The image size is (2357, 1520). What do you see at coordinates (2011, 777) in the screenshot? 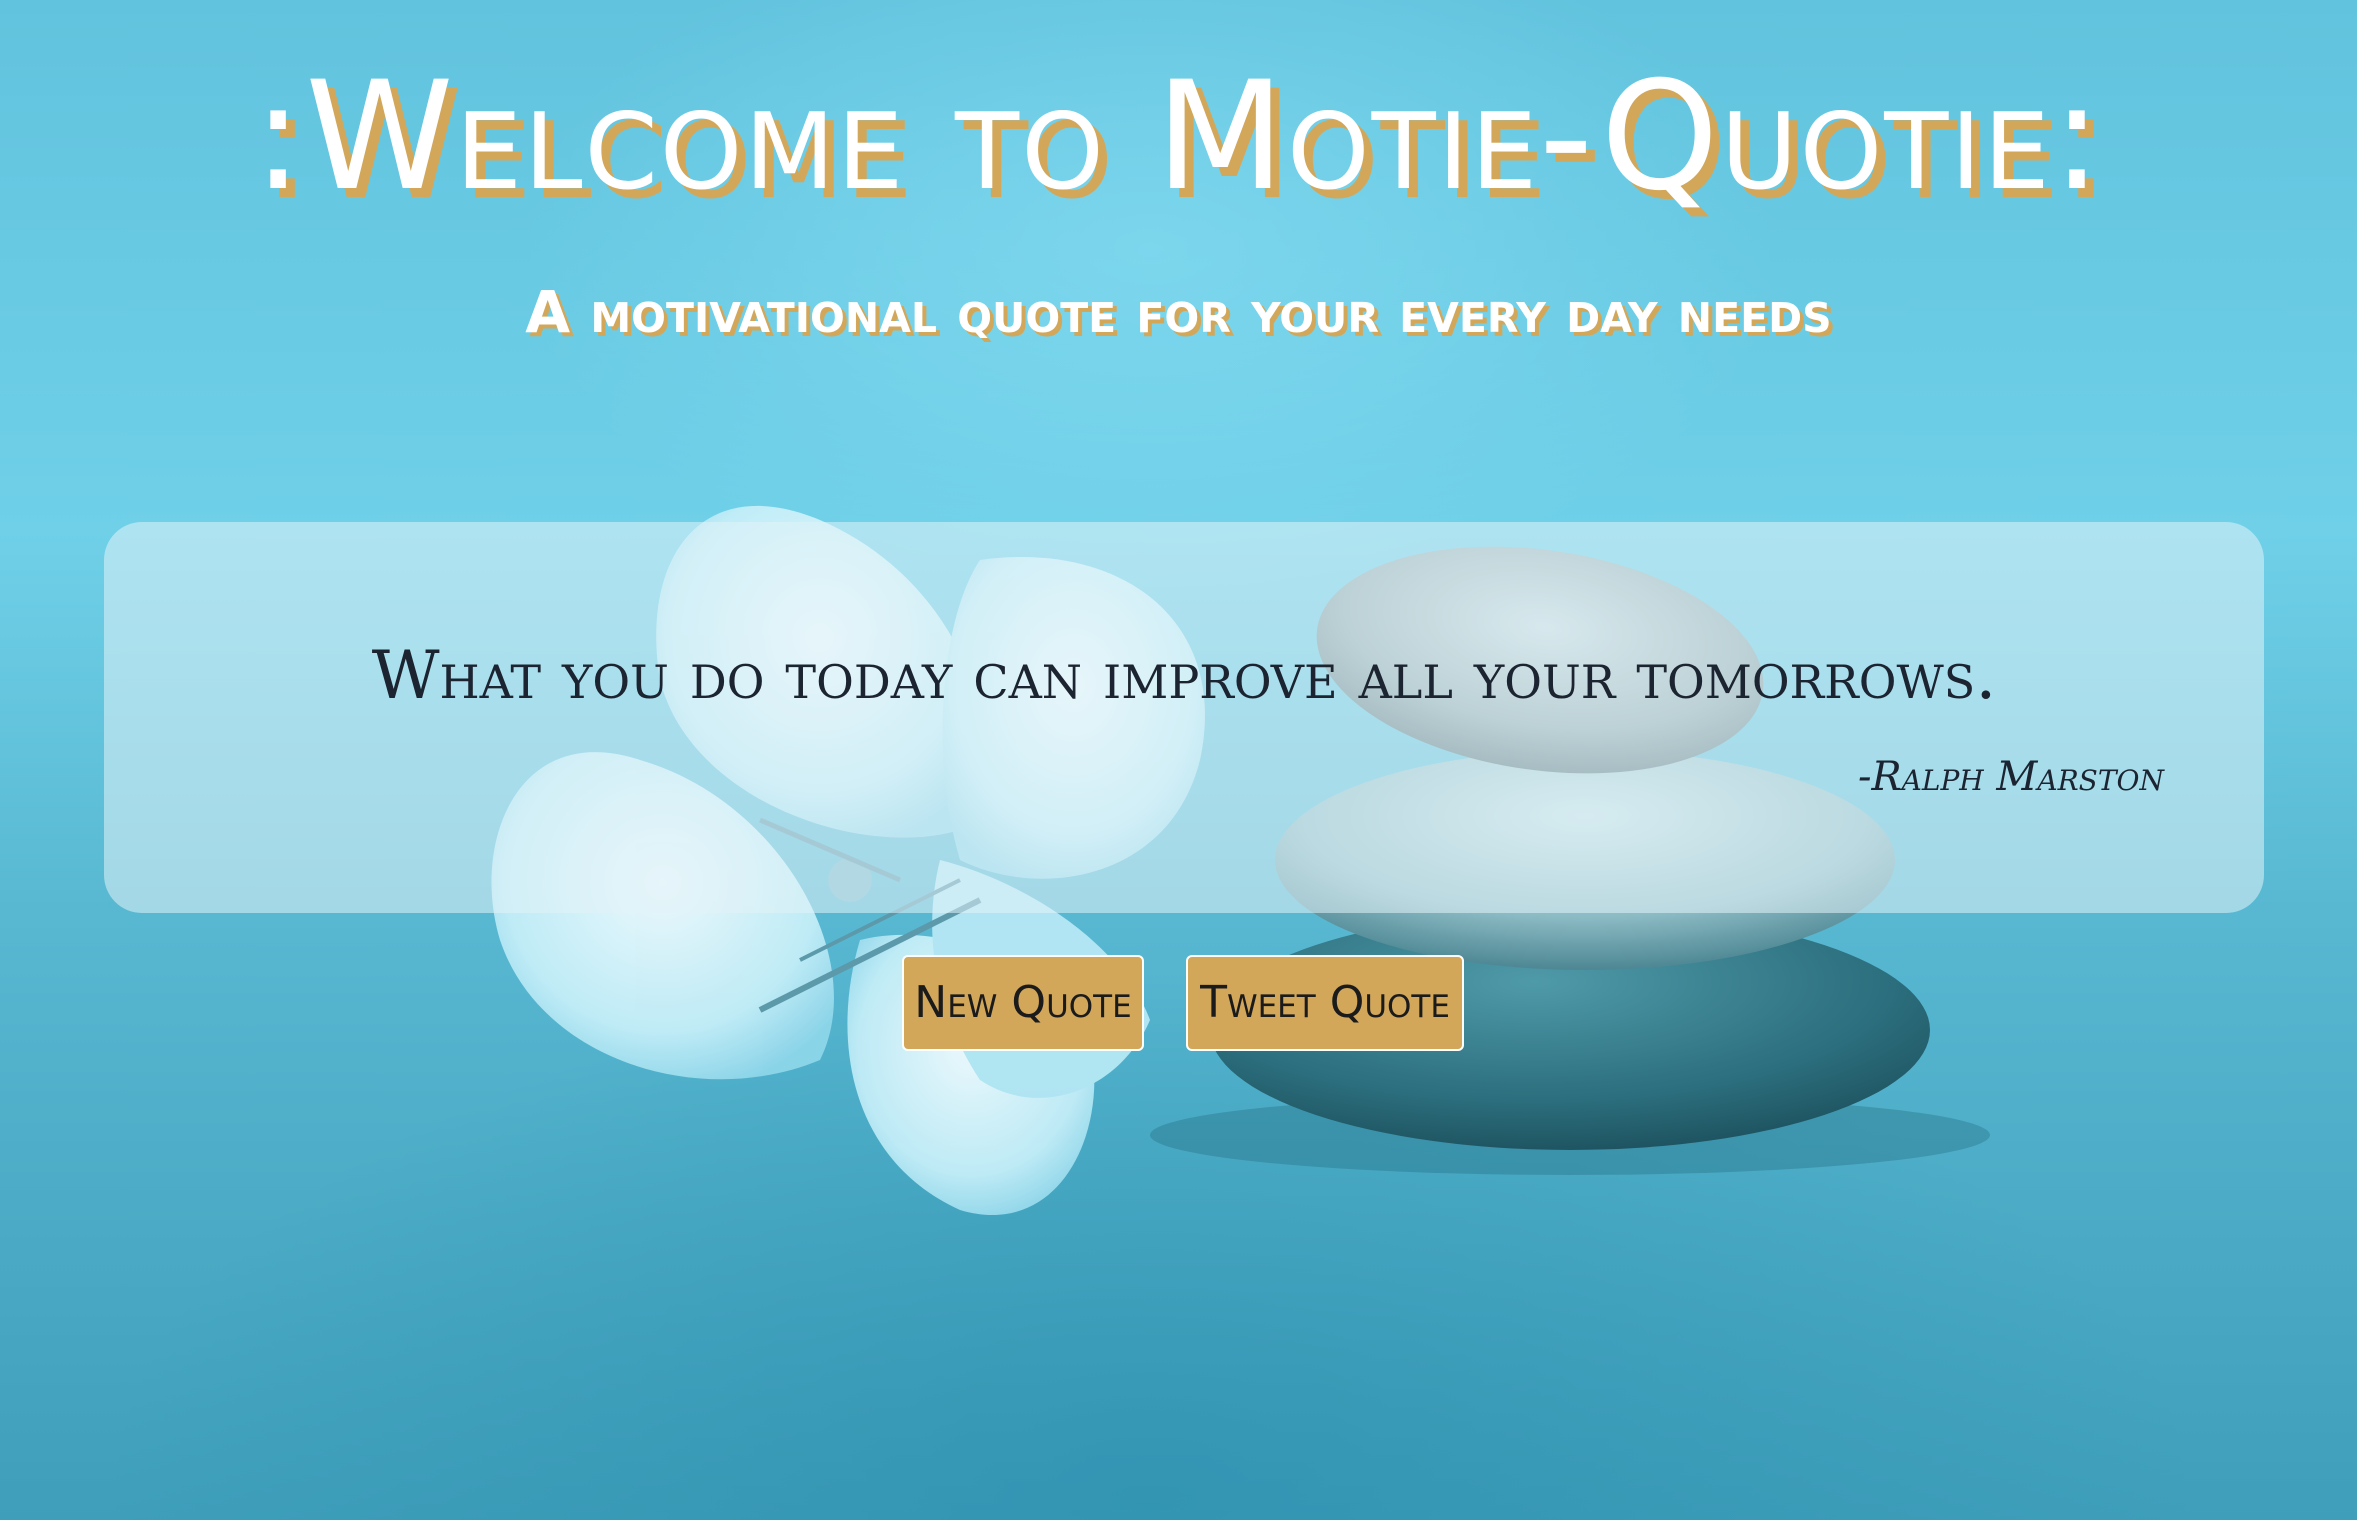
I see `quote-author: -Ralph Marston` at bounding box center [2011, 777].